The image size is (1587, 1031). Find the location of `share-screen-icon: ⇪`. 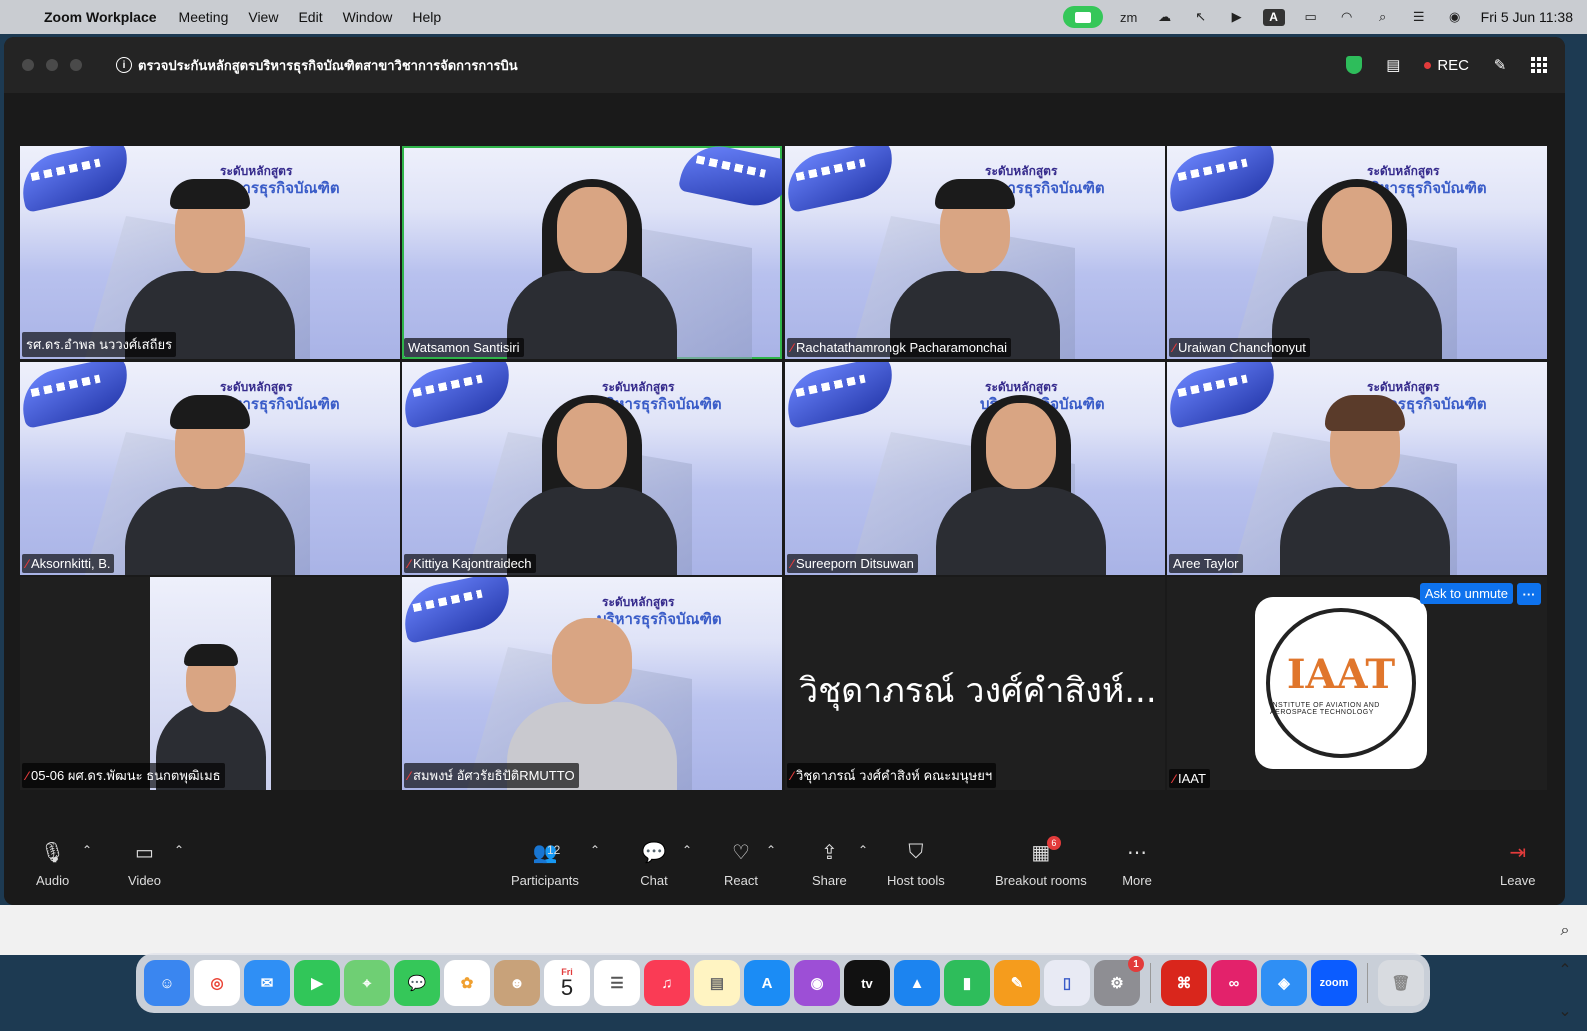

share-screen-icon: ⇪ is located at coordinates (829, 852).